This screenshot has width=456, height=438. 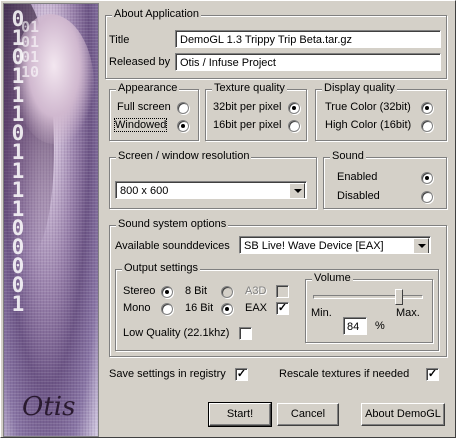 What do you see at coordinates (184, 156) in the screenshot?
I see `resolution-legend: Screen / window resolution` at bounding box center [184, 156].